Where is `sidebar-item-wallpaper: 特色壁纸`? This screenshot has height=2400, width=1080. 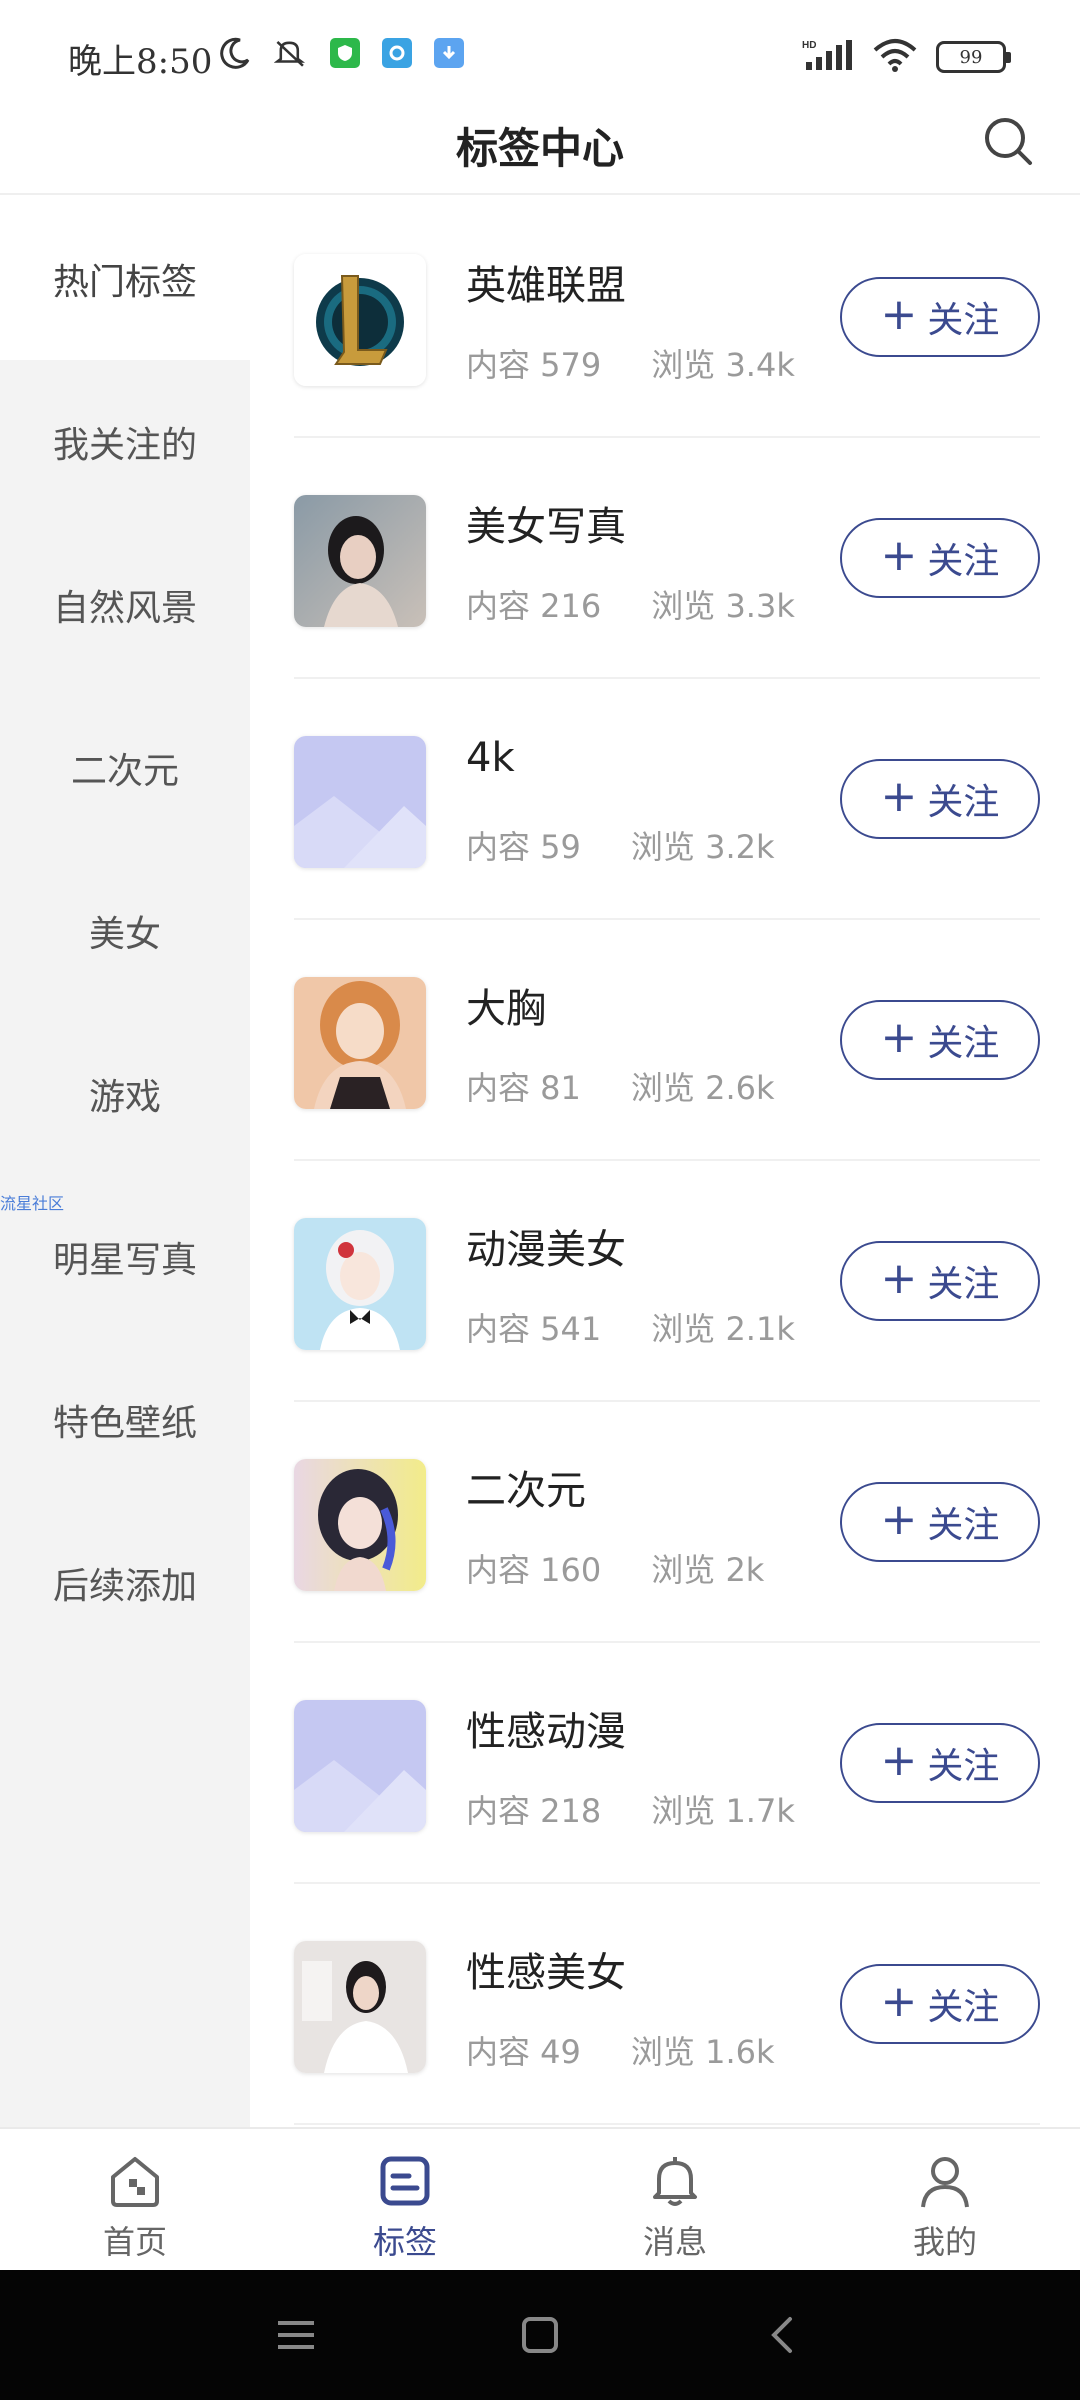 sidebar-item-wallpaper: 特色壁纸 is located at coordinates (125, 1419).